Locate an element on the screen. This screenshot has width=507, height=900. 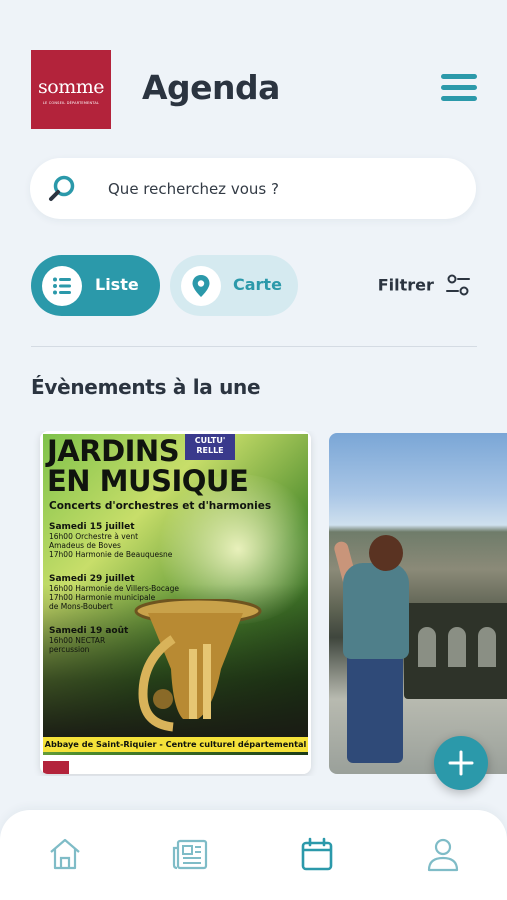
filter-button: Filtrer is located at coordinates (424, 286).